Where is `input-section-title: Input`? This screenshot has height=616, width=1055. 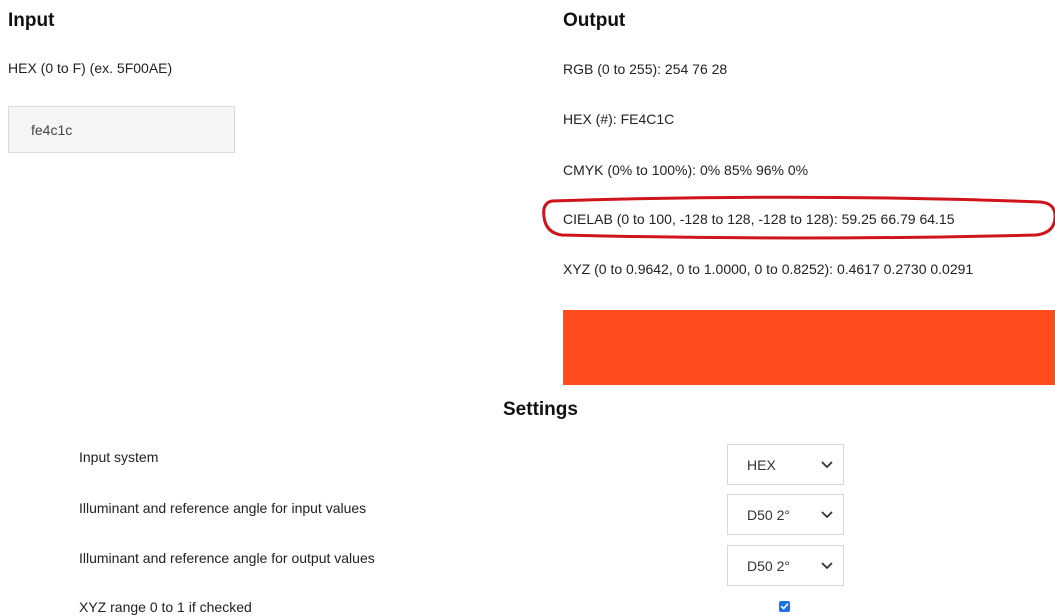
input-section-title: Input is located at coordinates (31, 20).